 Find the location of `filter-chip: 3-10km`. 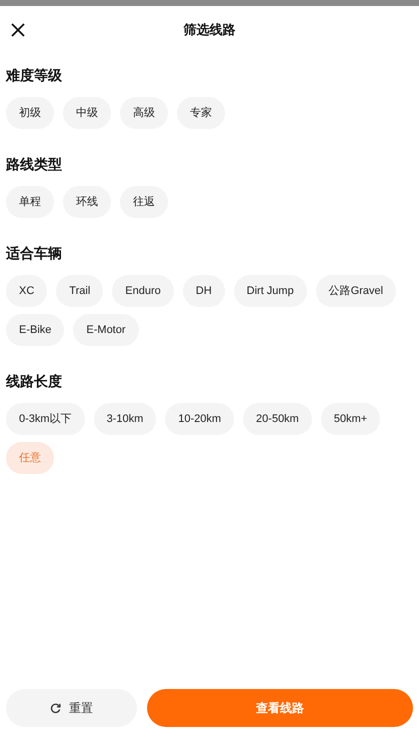

filter-chip: 3-10km is located at coordinates (125, 419).